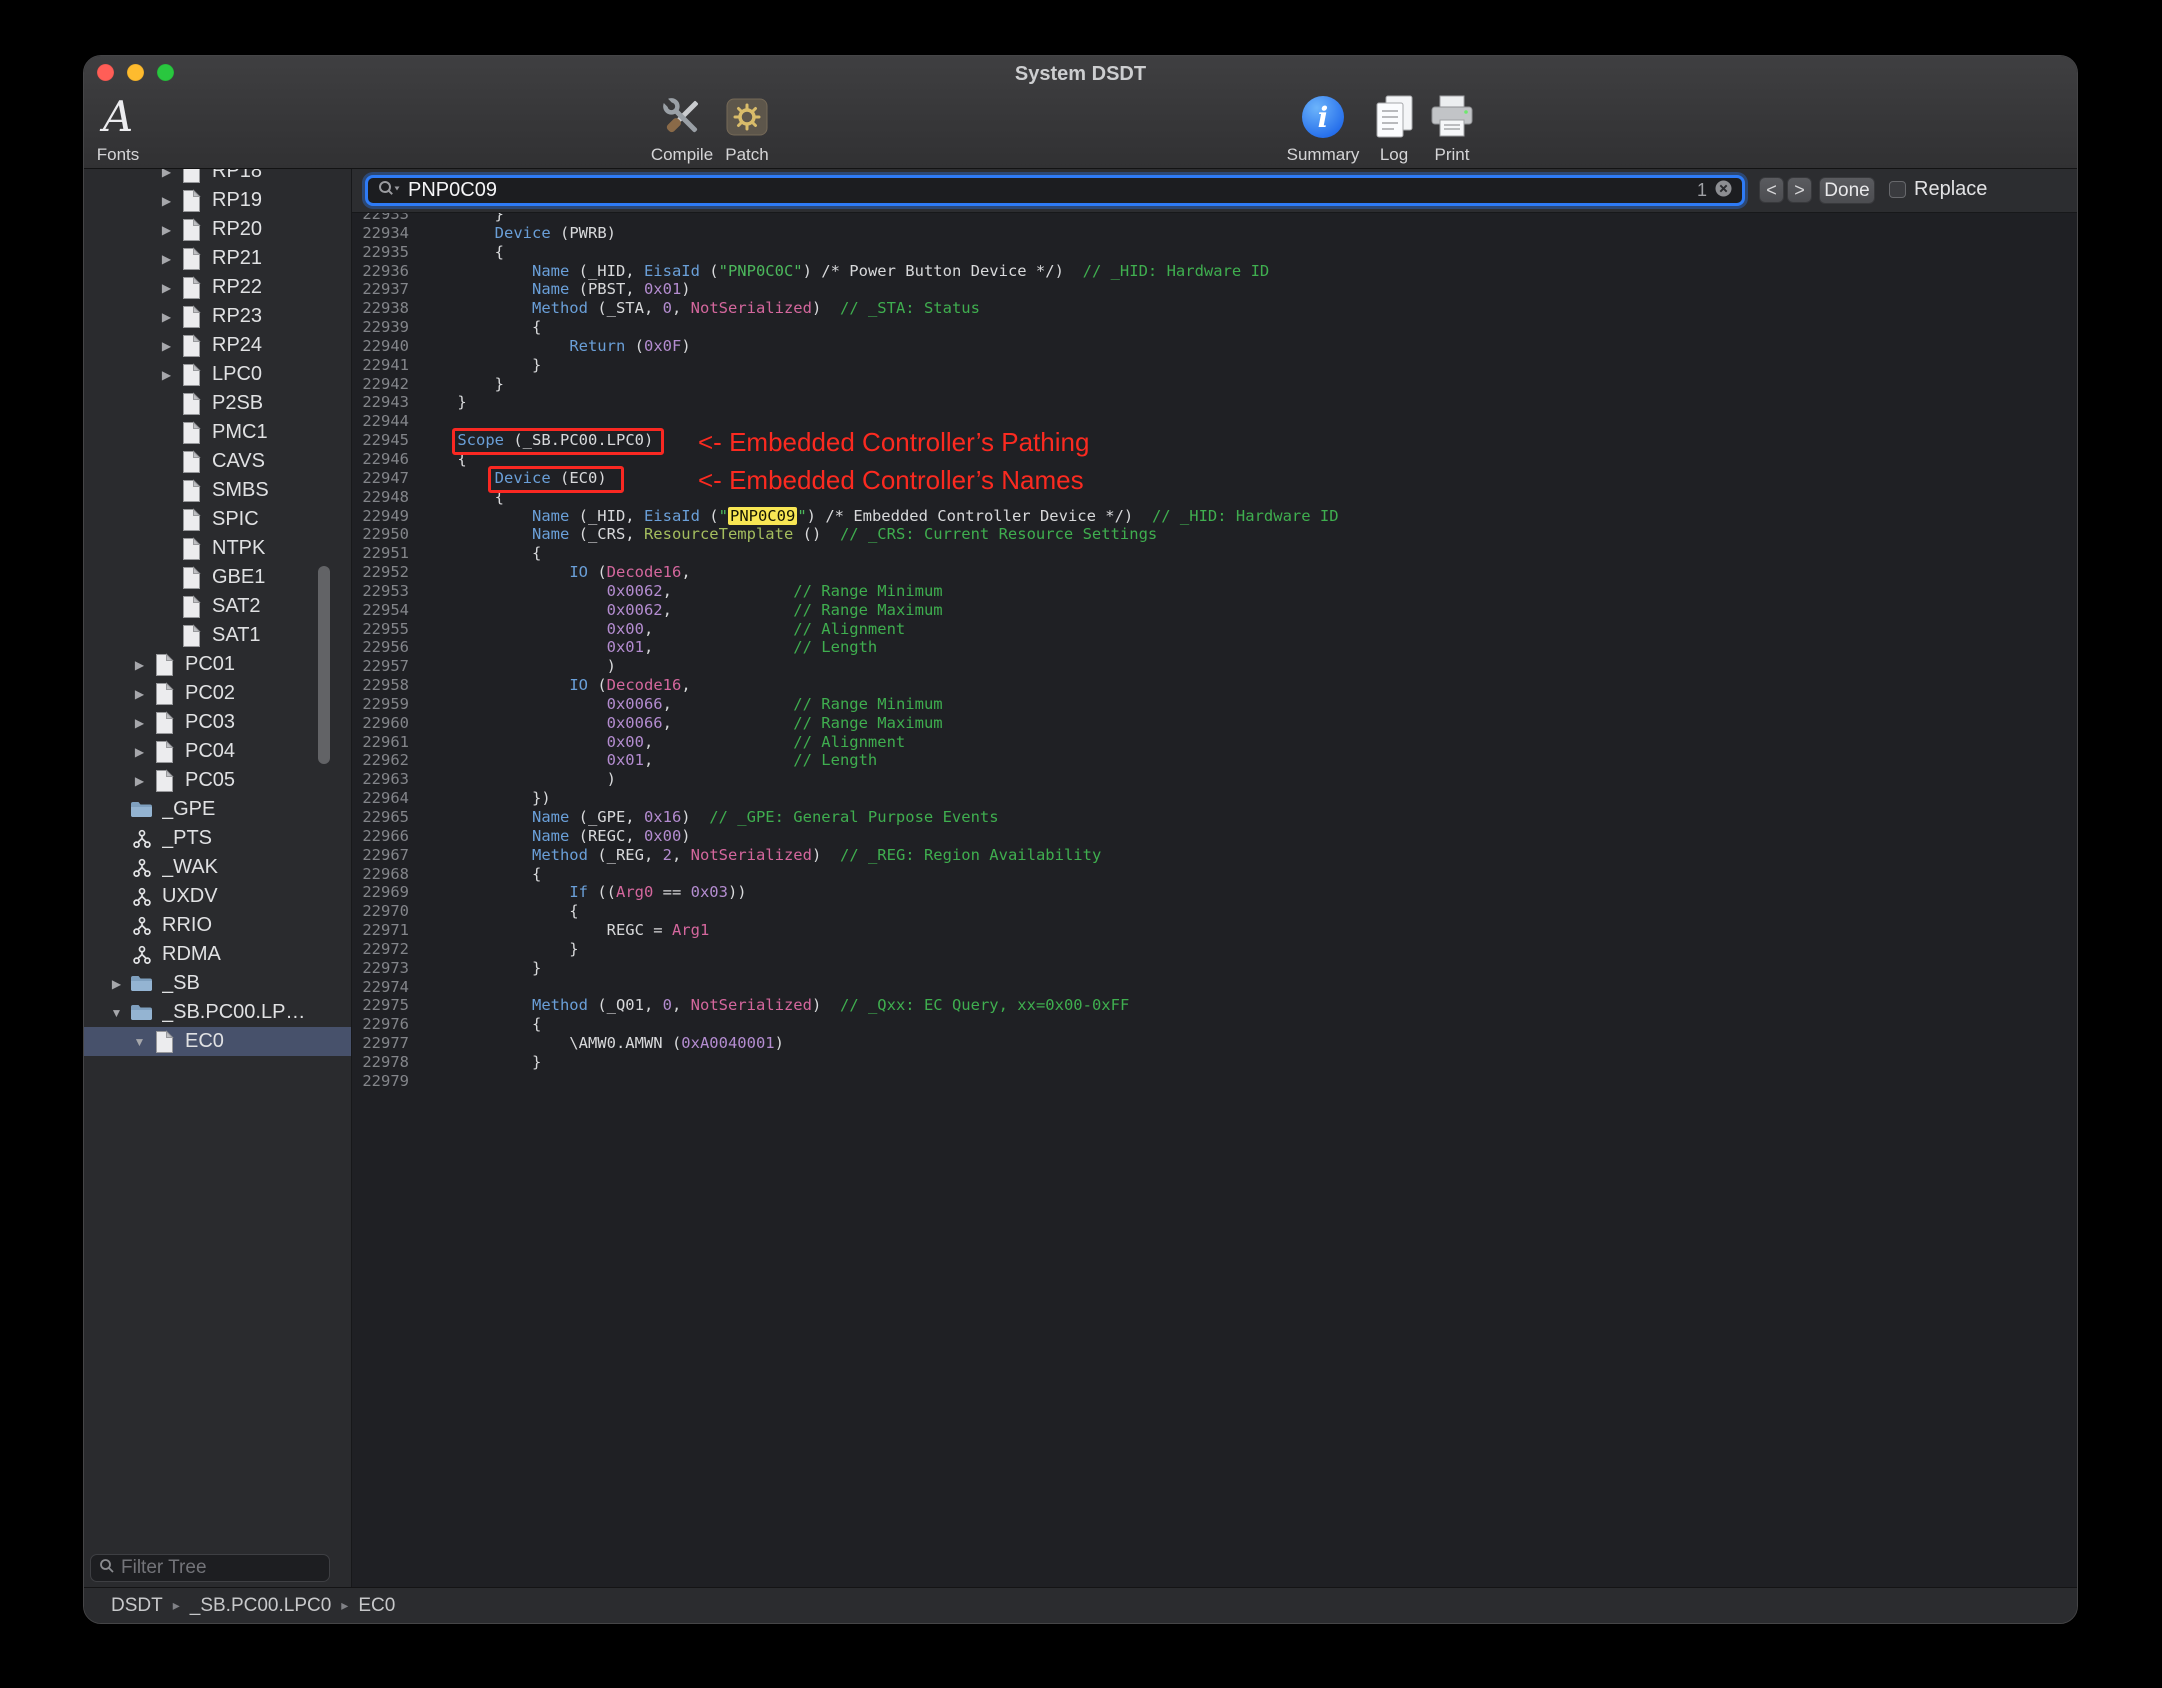  What do you see at coordinates (217, 490) in the screenshot?
I see `sidebar-item-smbs: SMBS` at bounding box center [217, 490].